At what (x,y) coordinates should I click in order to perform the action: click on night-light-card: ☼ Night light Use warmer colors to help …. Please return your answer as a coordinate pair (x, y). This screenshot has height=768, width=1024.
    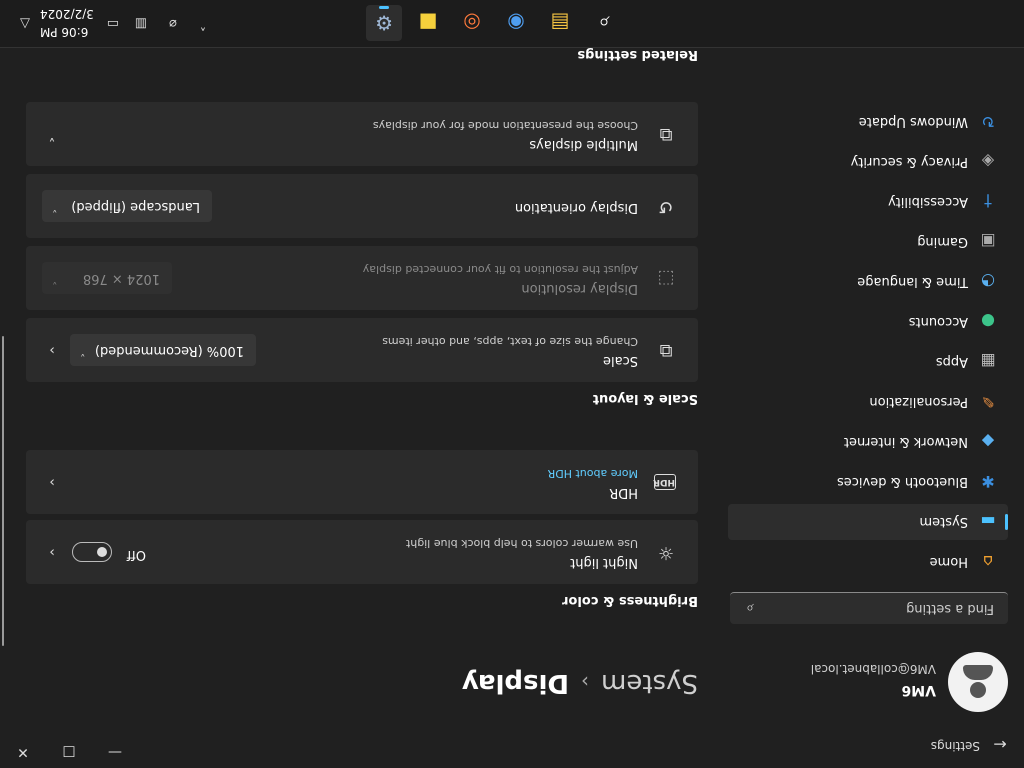
    Looking at the image, I should click on (362, 552).